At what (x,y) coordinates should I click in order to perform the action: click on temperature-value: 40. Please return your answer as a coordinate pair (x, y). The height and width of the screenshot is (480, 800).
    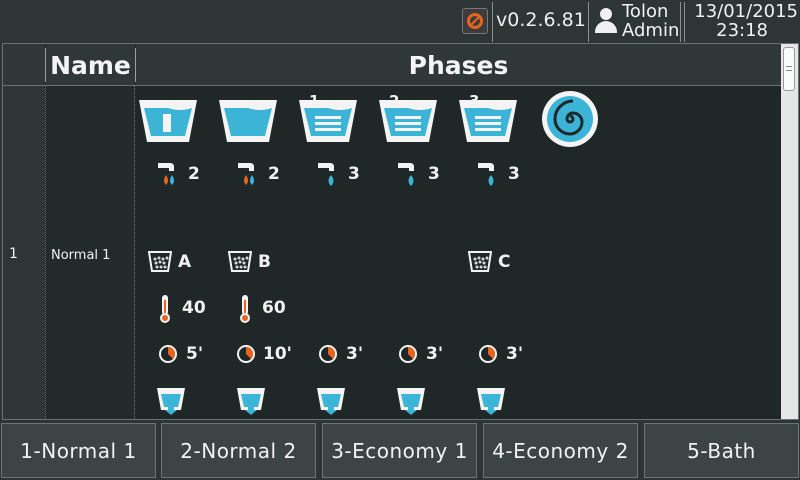
    Looking at the image, I should click on (194, 308).